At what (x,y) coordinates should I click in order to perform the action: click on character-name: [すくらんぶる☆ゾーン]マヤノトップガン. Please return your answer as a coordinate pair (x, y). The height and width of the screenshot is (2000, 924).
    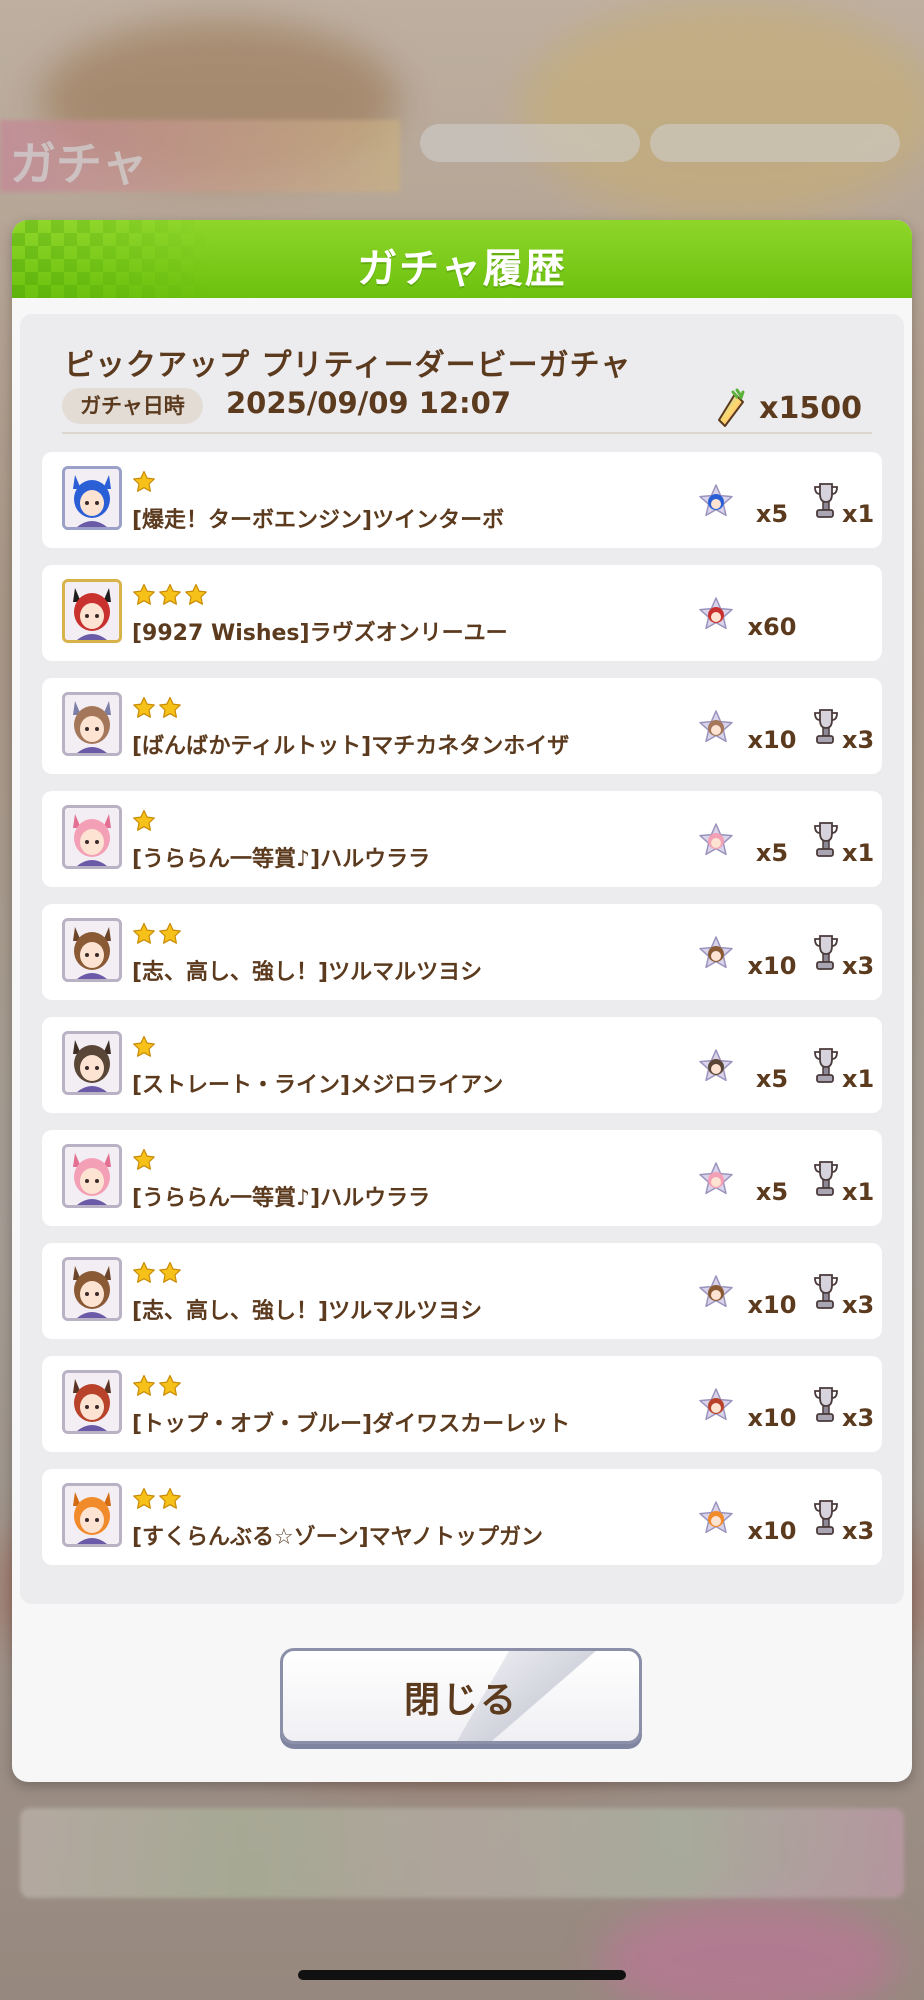
    Looking at the image, I should click on (337, 1537).